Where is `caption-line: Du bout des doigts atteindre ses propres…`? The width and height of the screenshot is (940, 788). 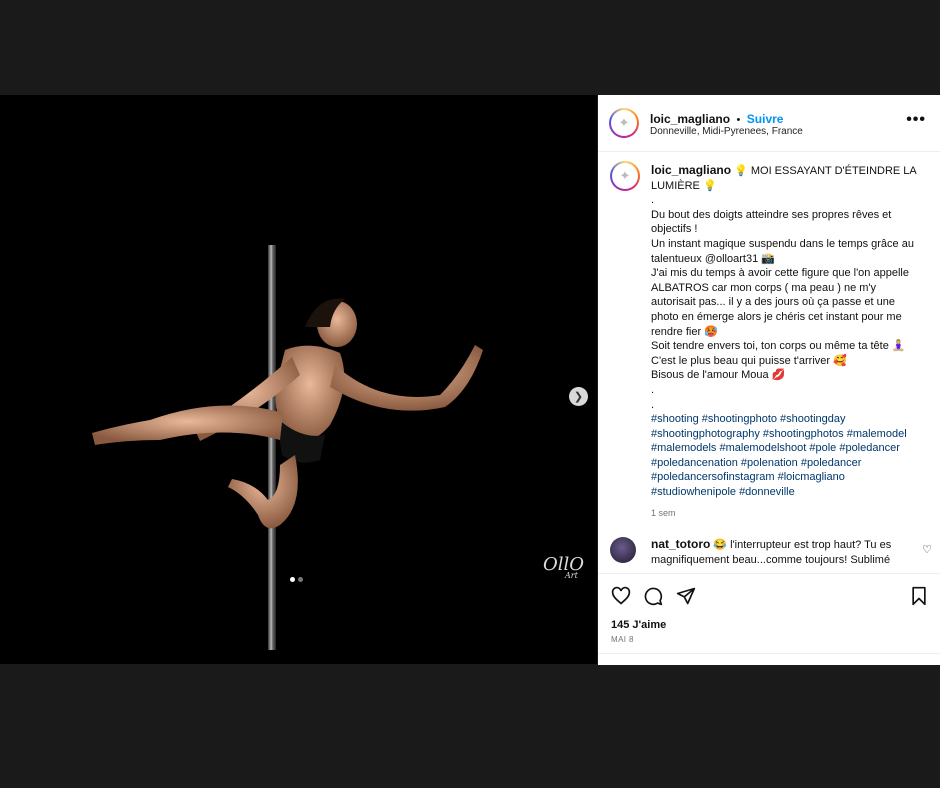
caption-line: Du bout des doigts atteindre ses propres… is located at coordinates (771, 222).